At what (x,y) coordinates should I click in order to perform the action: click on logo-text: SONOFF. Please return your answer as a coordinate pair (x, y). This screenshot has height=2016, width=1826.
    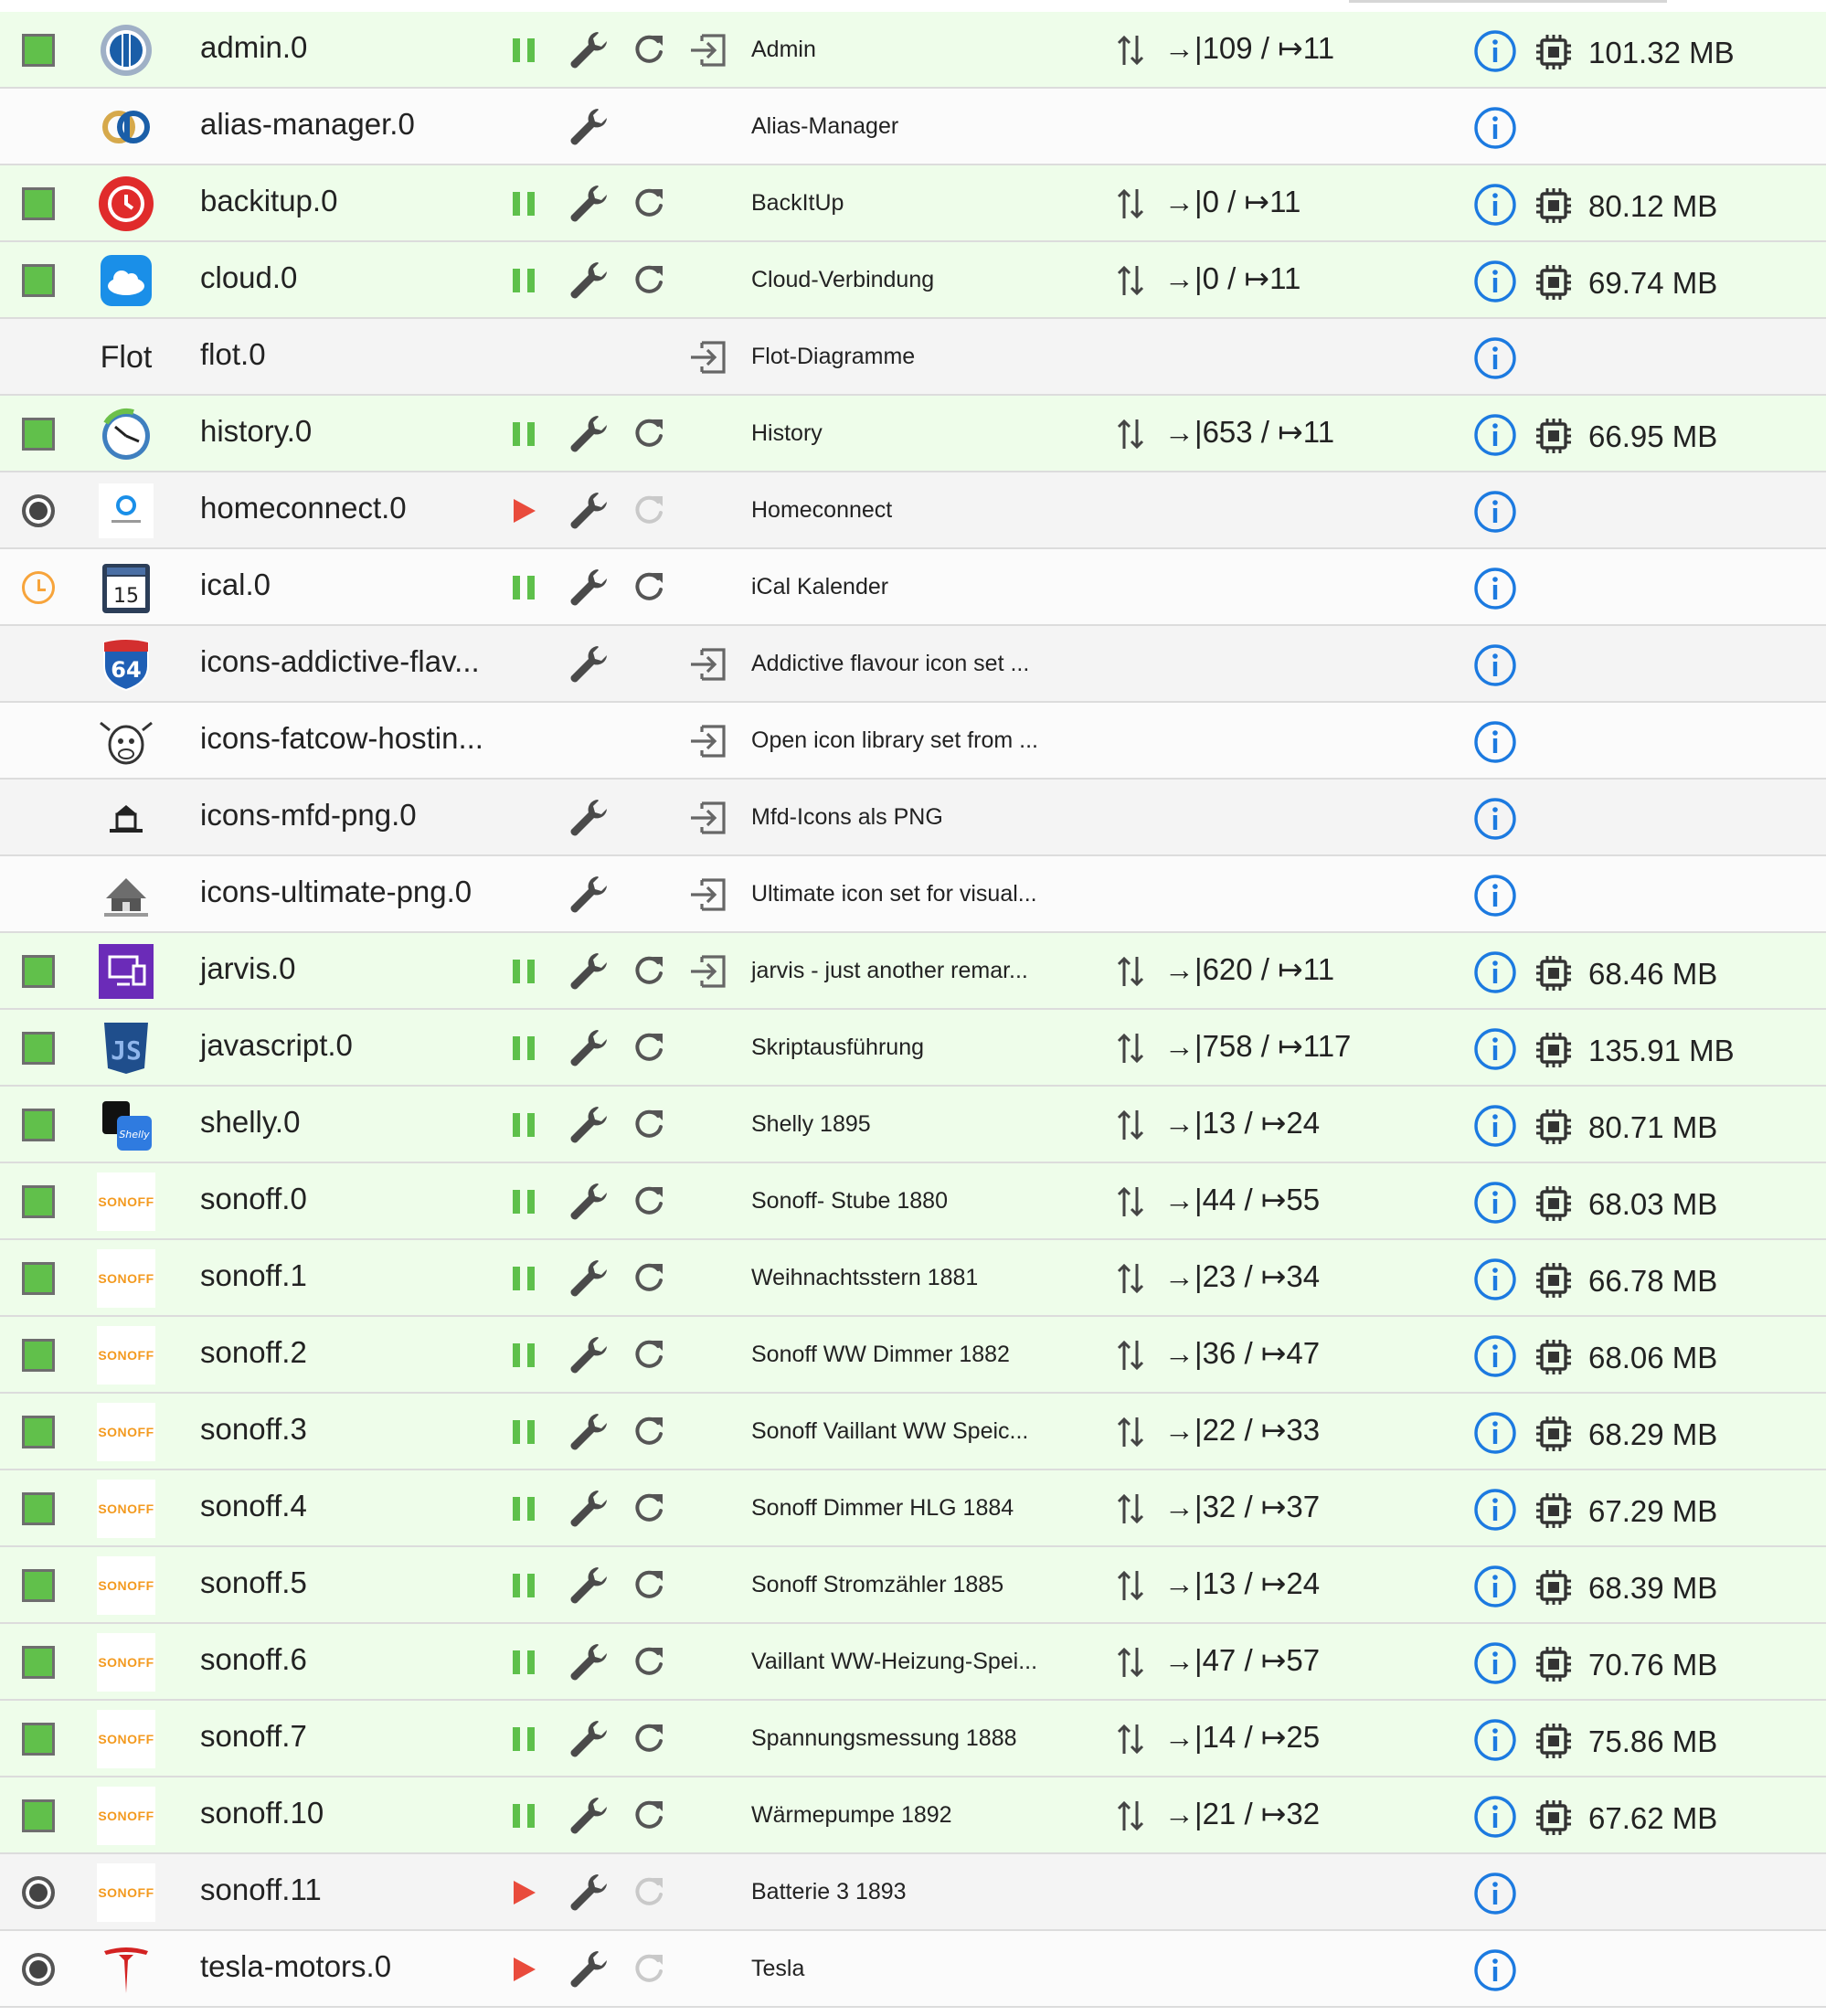
    Looking at the image, I should click on (126, 1739).